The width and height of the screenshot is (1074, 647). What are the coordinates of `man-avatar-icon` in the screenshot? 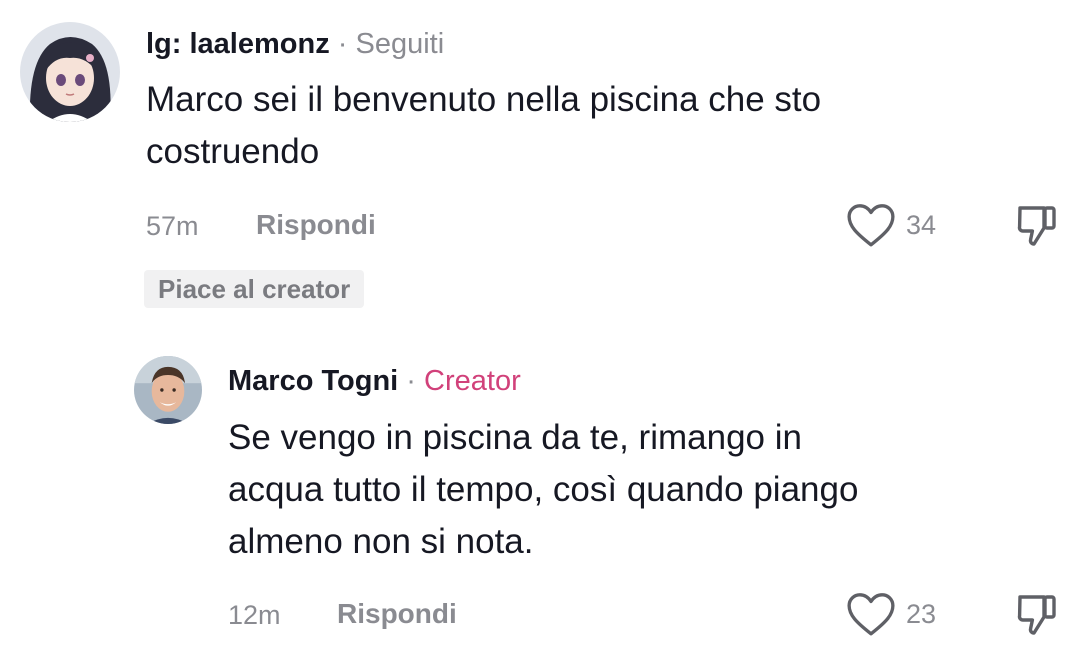 It's located at (168, 390).